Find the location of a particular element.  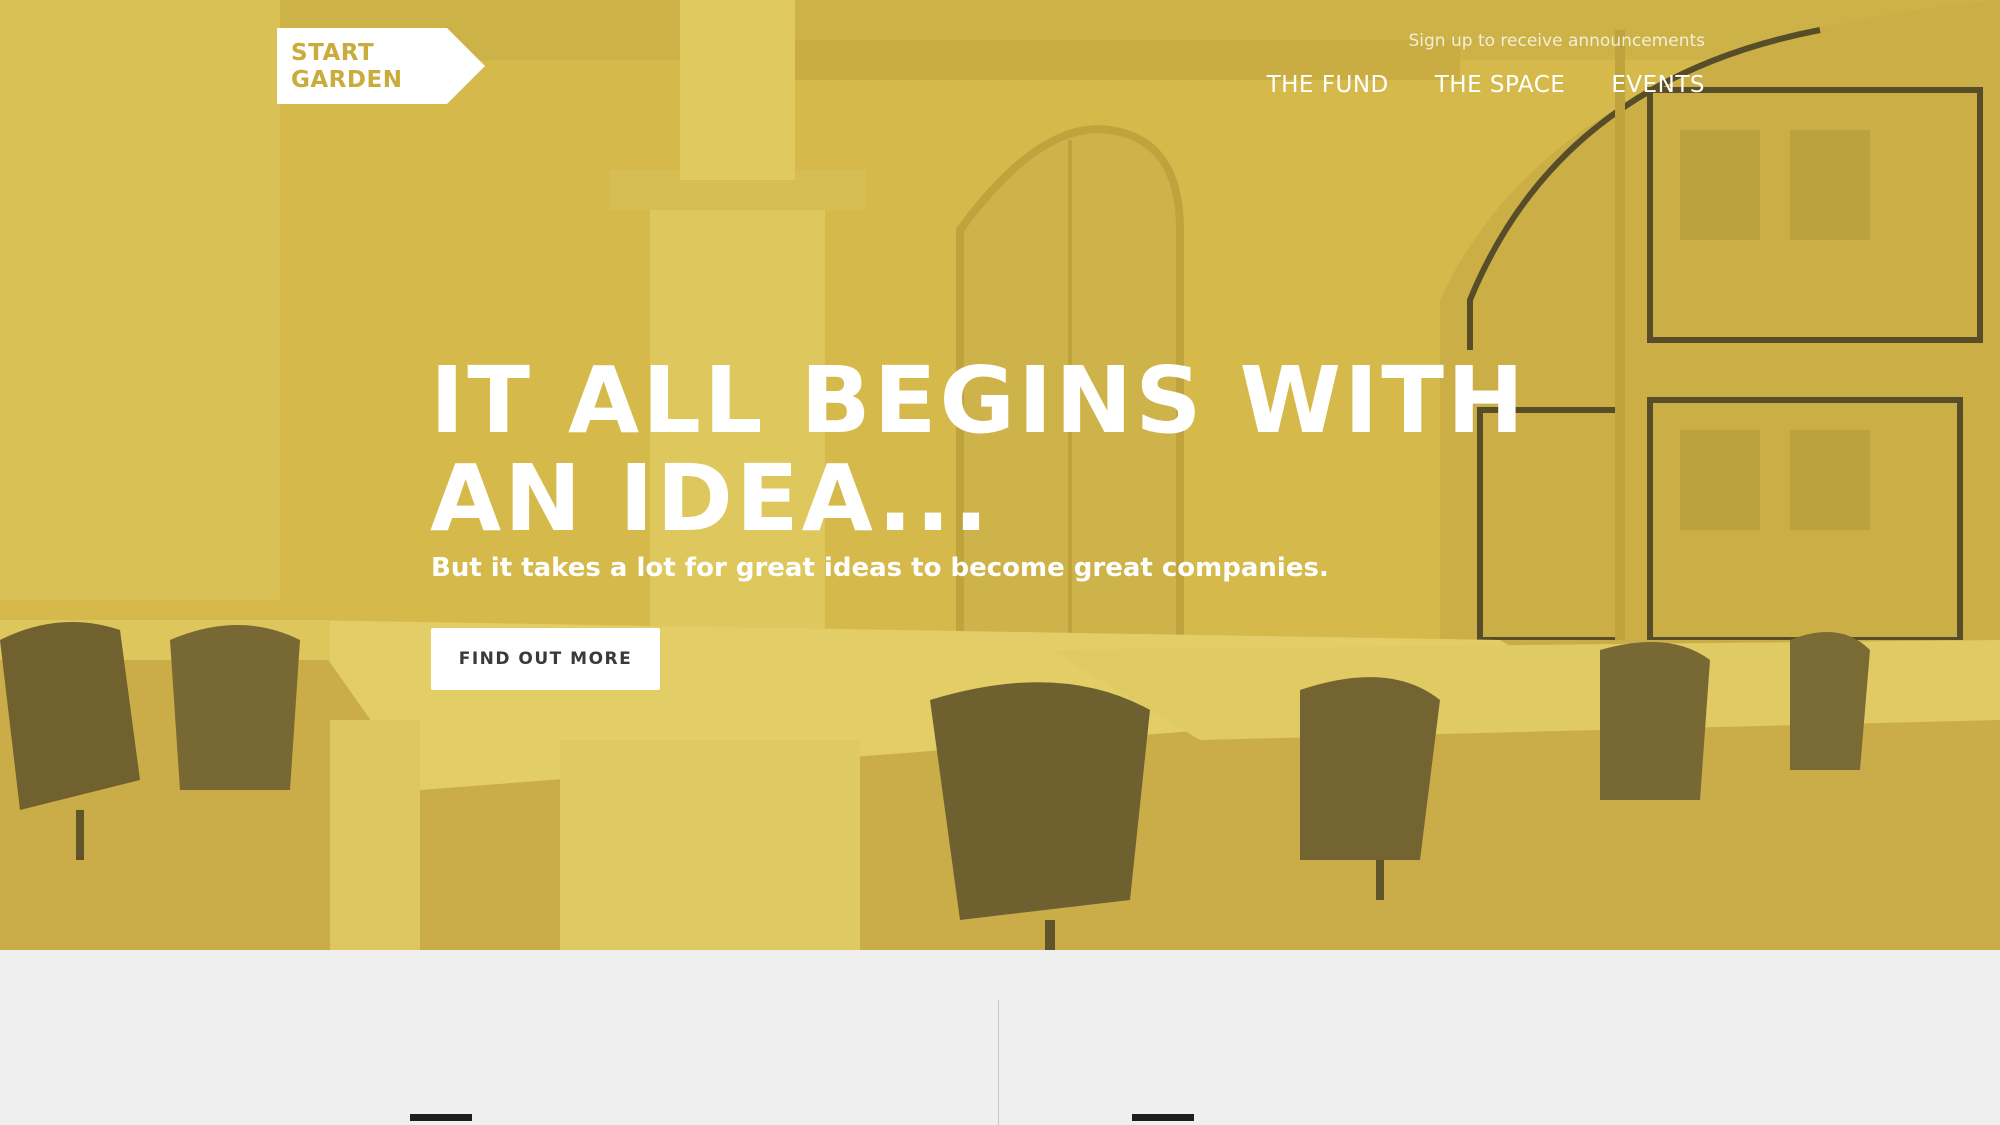

signup-announcements-link: Sign up to receive announcements is located at coordinates (1557, 41).